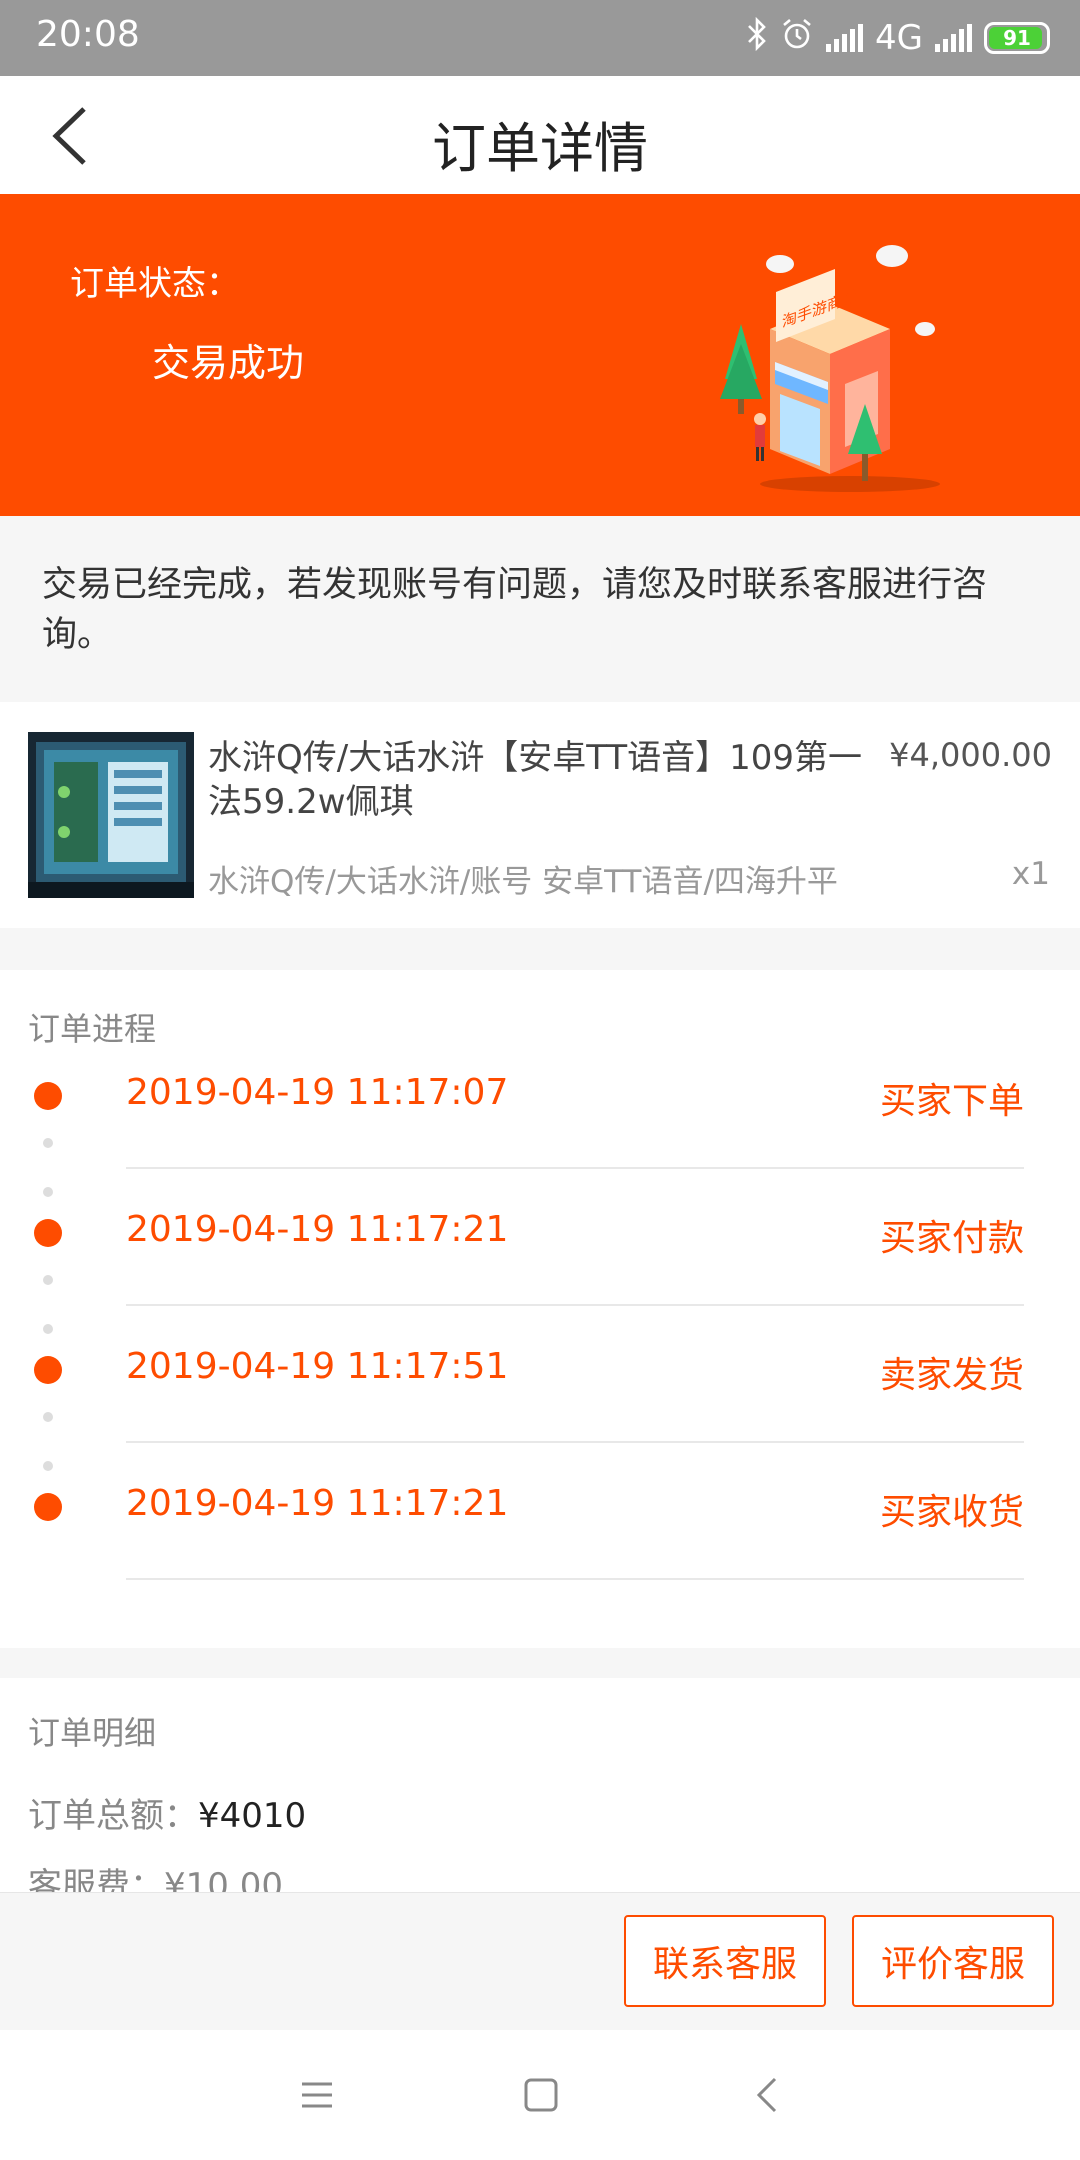 The image size is (1080, 2160). I want to click on back-chevron-icon, so click(766, 2095).